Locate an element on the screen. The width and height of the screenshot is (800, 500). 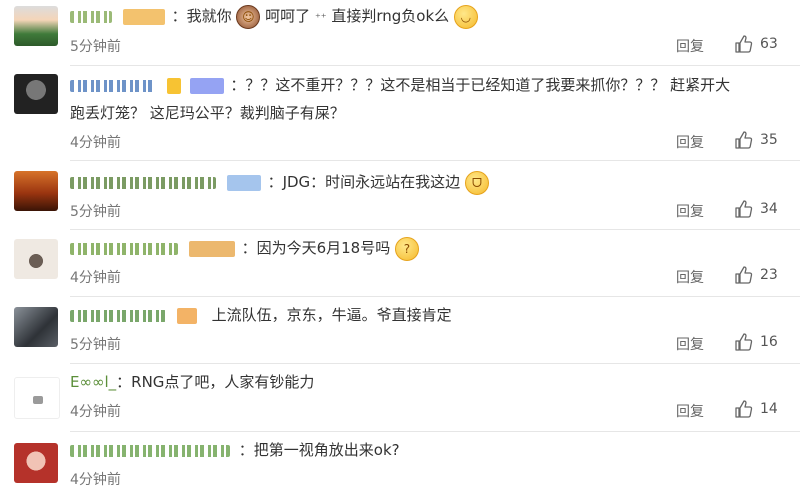
avatar-sticker-icon: ☺ is located at coordinates (248, 16).